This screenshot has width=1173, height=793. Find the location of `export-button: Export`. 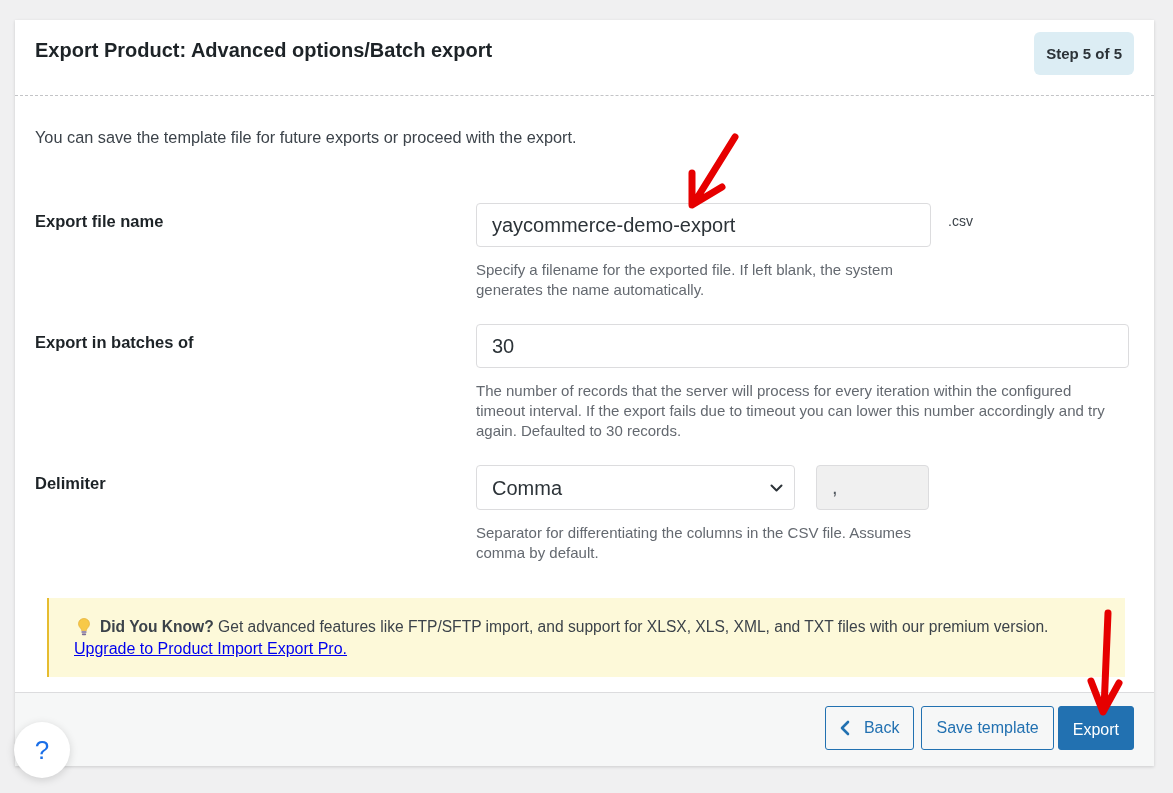

export-button: Export is located at coordinates (1095, 728).